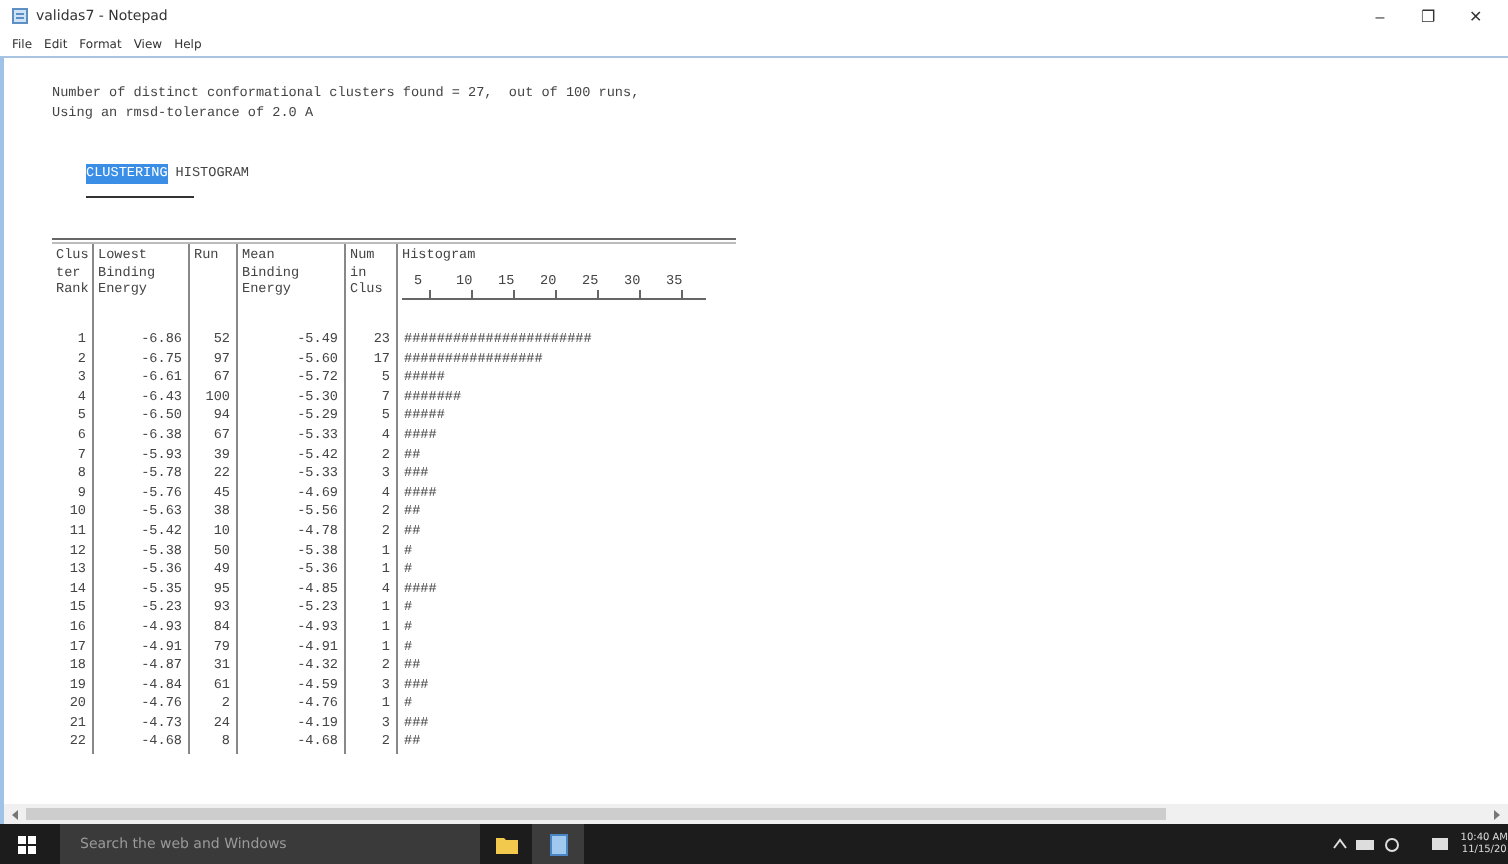 The width and height of the screenshot is (1508, 864). What do you see at coordinates (1428, 16) in the screenshot?
I see `maximize-button: ❐` at bounding box center [1428, 16].